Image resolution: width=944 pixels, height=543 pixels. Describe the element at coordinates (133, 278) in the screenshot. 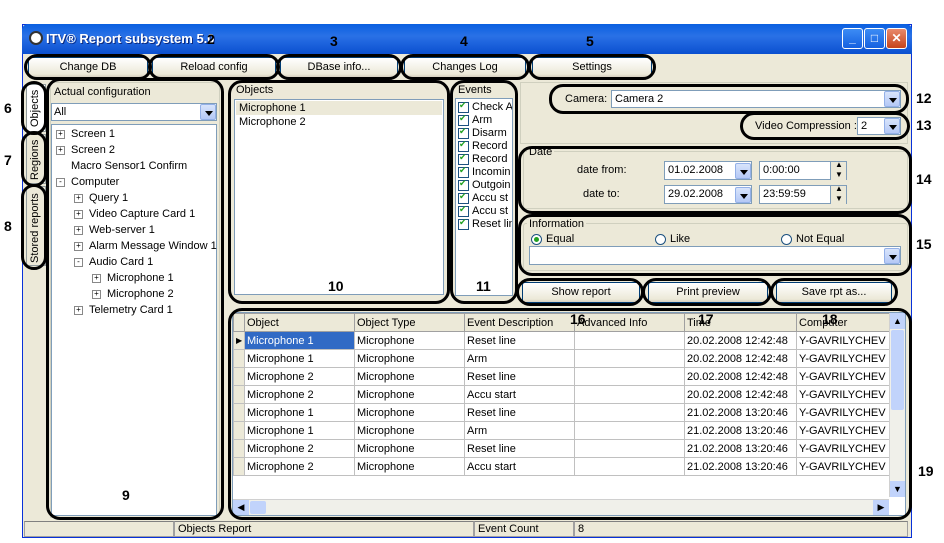

I see `tree-item: + Microphone 1` at that location.